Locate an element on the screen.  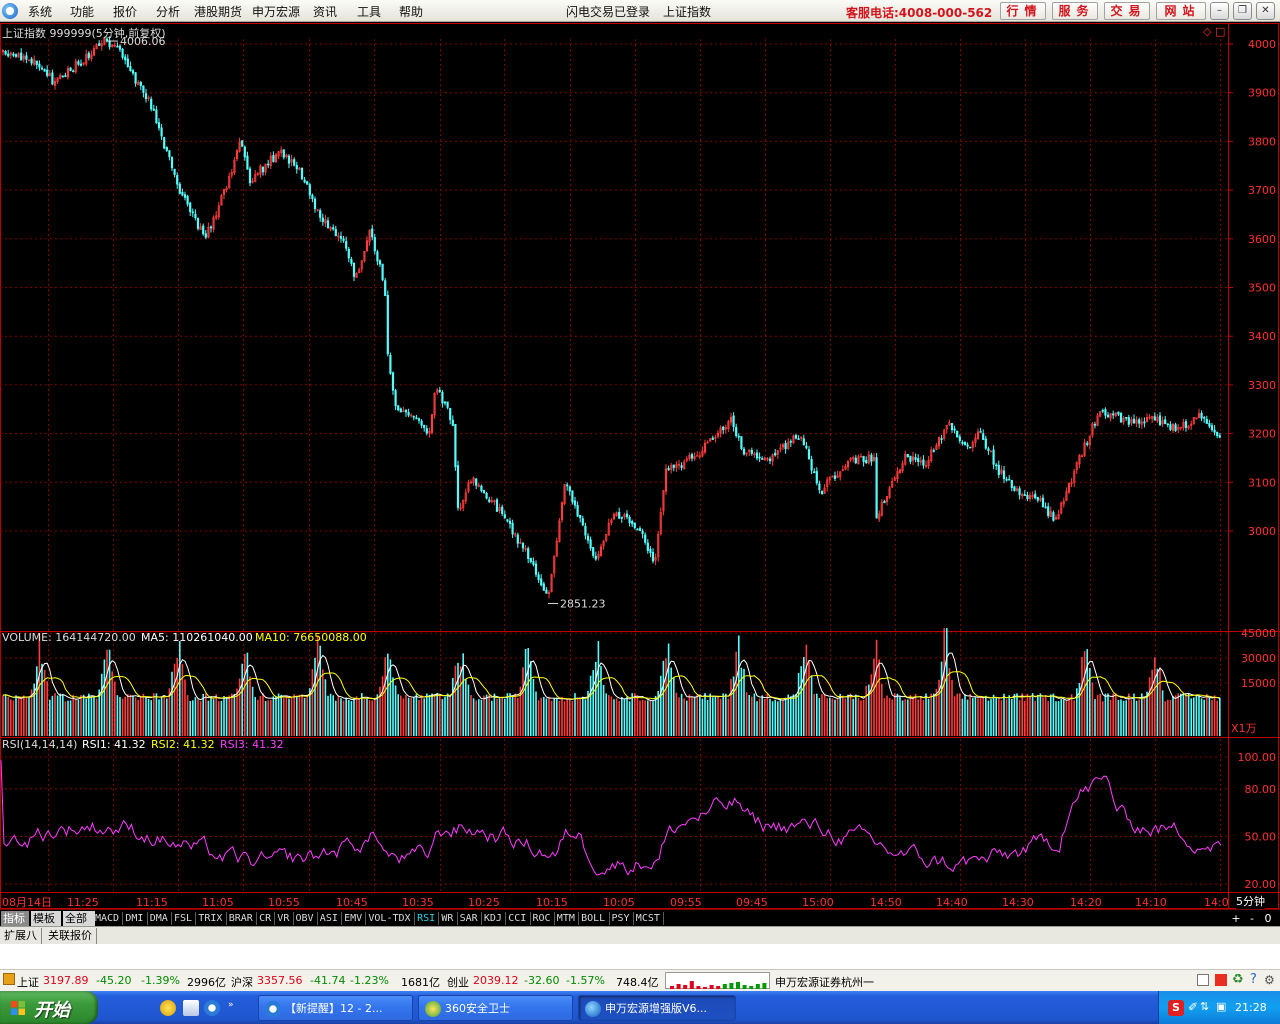
restore-icon: ❐ is located at coordinates (1242, 11).